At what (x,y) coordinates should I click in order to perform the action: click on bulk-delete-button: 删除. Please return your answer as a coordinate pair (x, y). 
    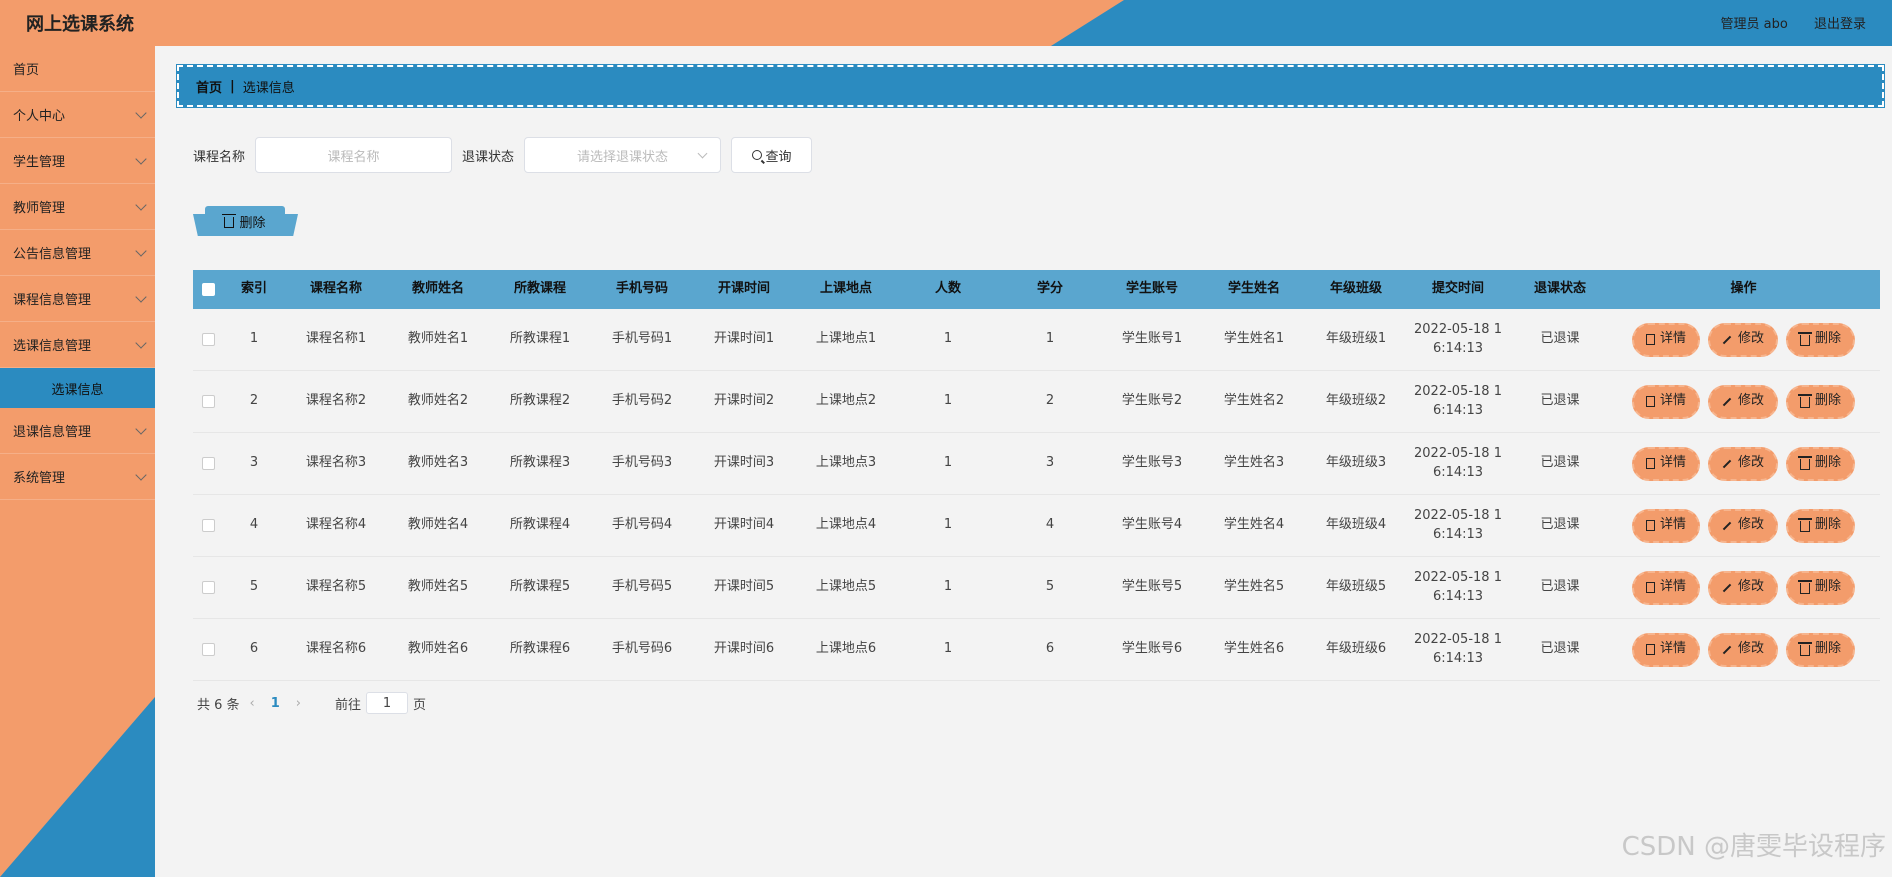
    Looking at the image, I should click on (245, 221).